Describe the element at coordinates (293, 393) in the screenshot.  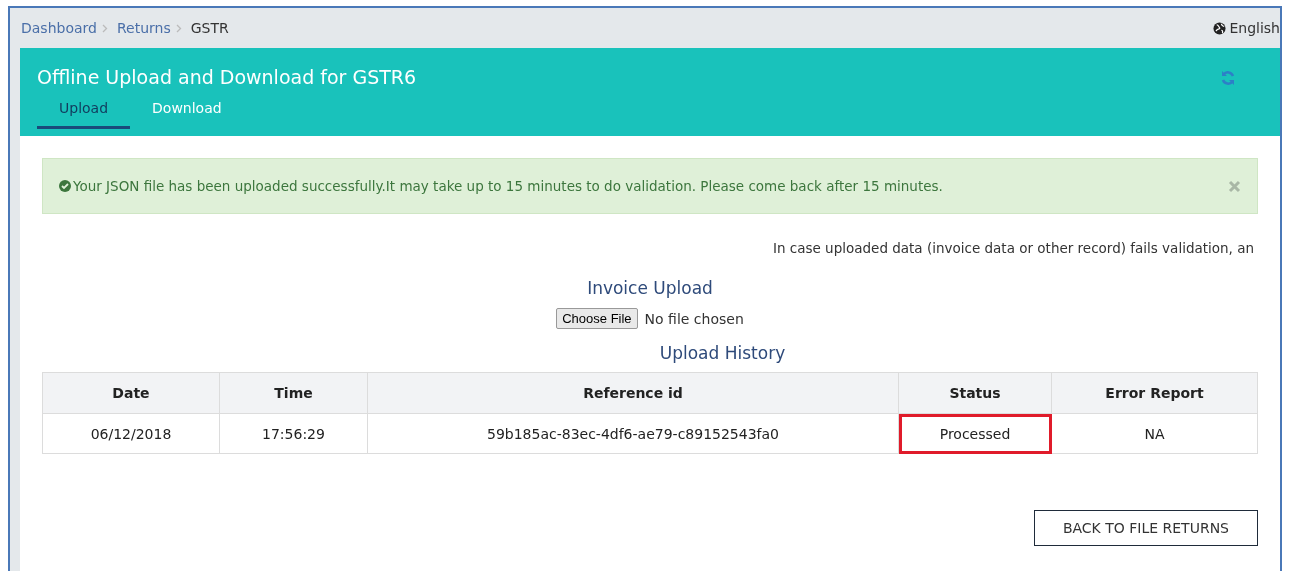
I see `column-header: Time` at that location.